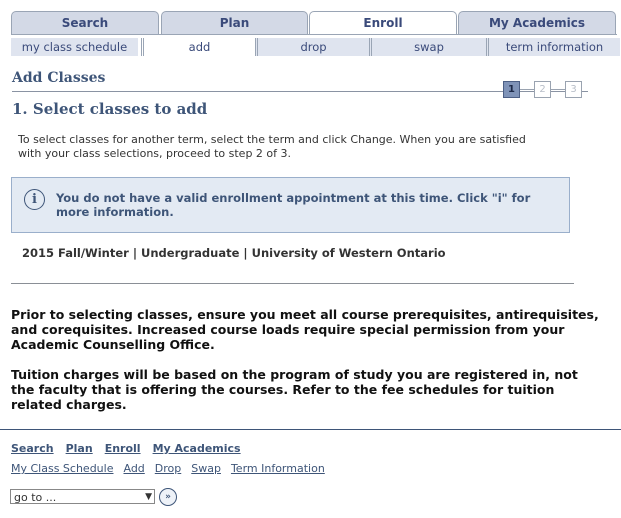 The image size is (621, 518). I want to click on step-1: 1, so click(511, 89).